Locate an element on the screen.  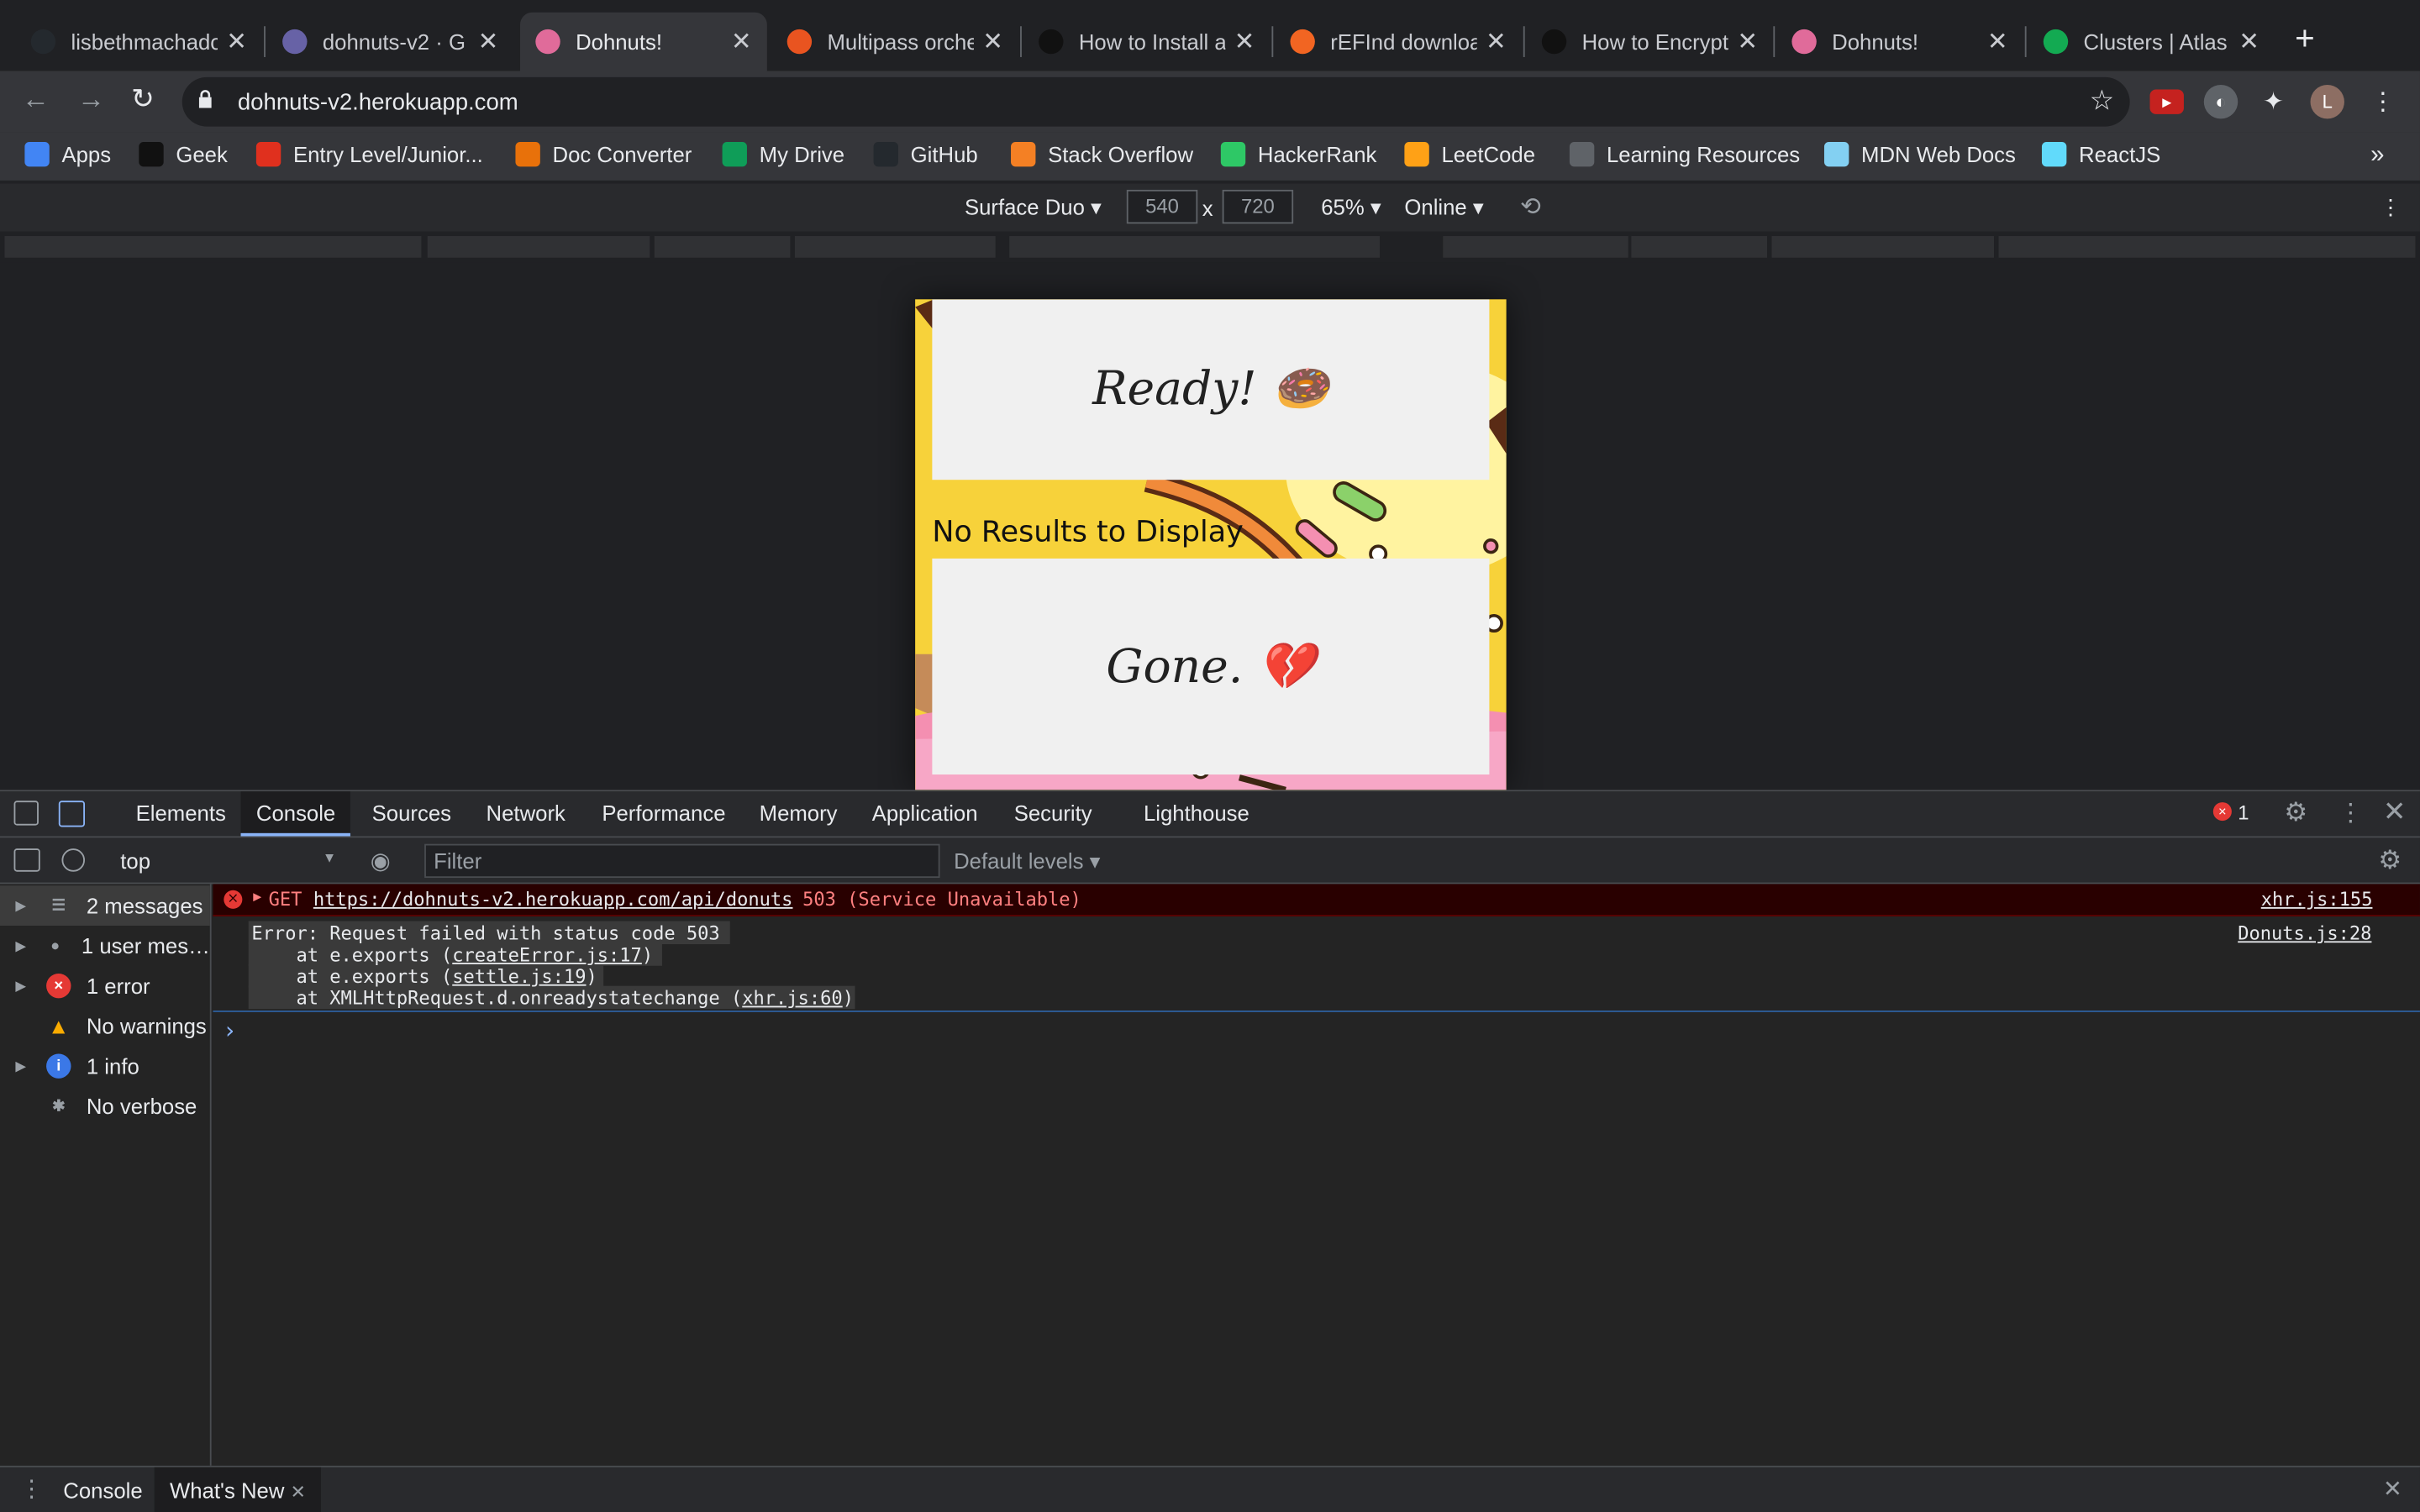
browser-tab: Clusters | Atlas ✕ is located at coordinates (2151, 42).